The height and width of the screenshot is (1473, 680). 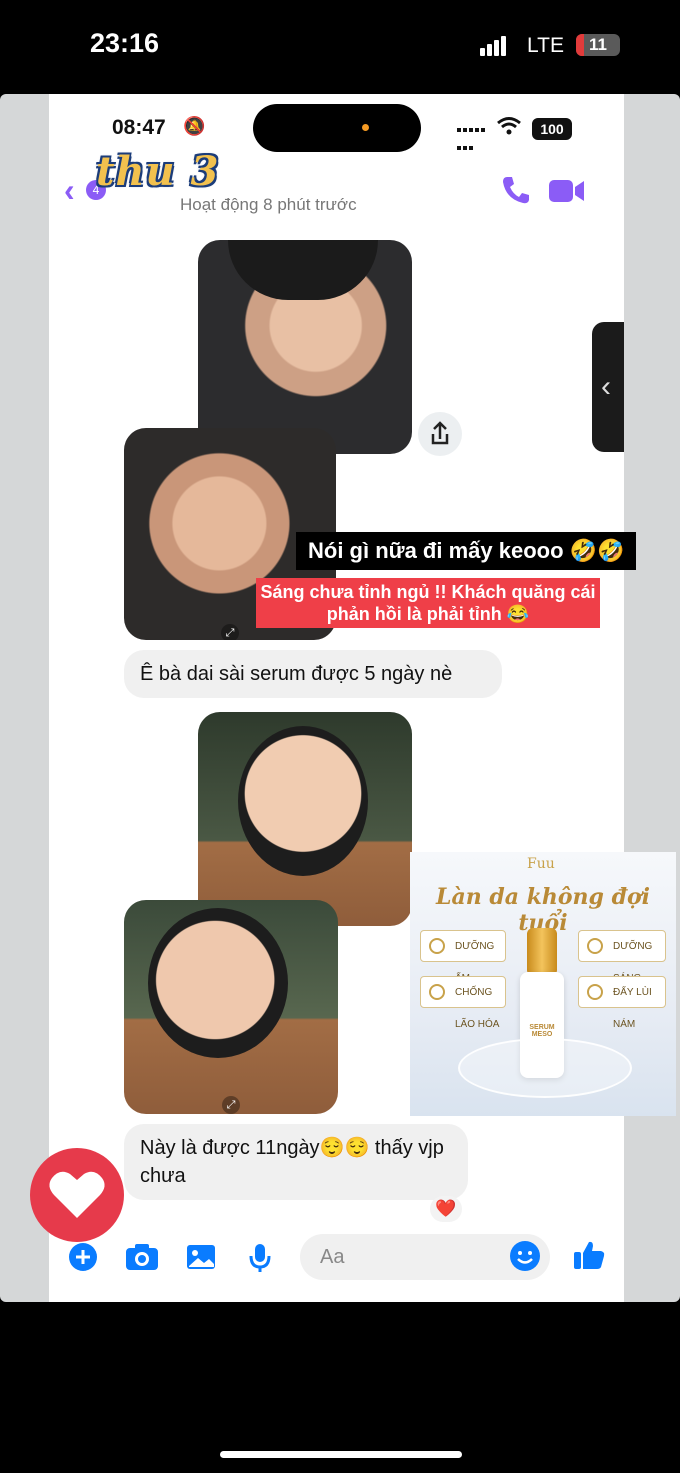 I want to click on promo-chip: ĐẨY LÙI NÁM, so click(x=622, y=1003).